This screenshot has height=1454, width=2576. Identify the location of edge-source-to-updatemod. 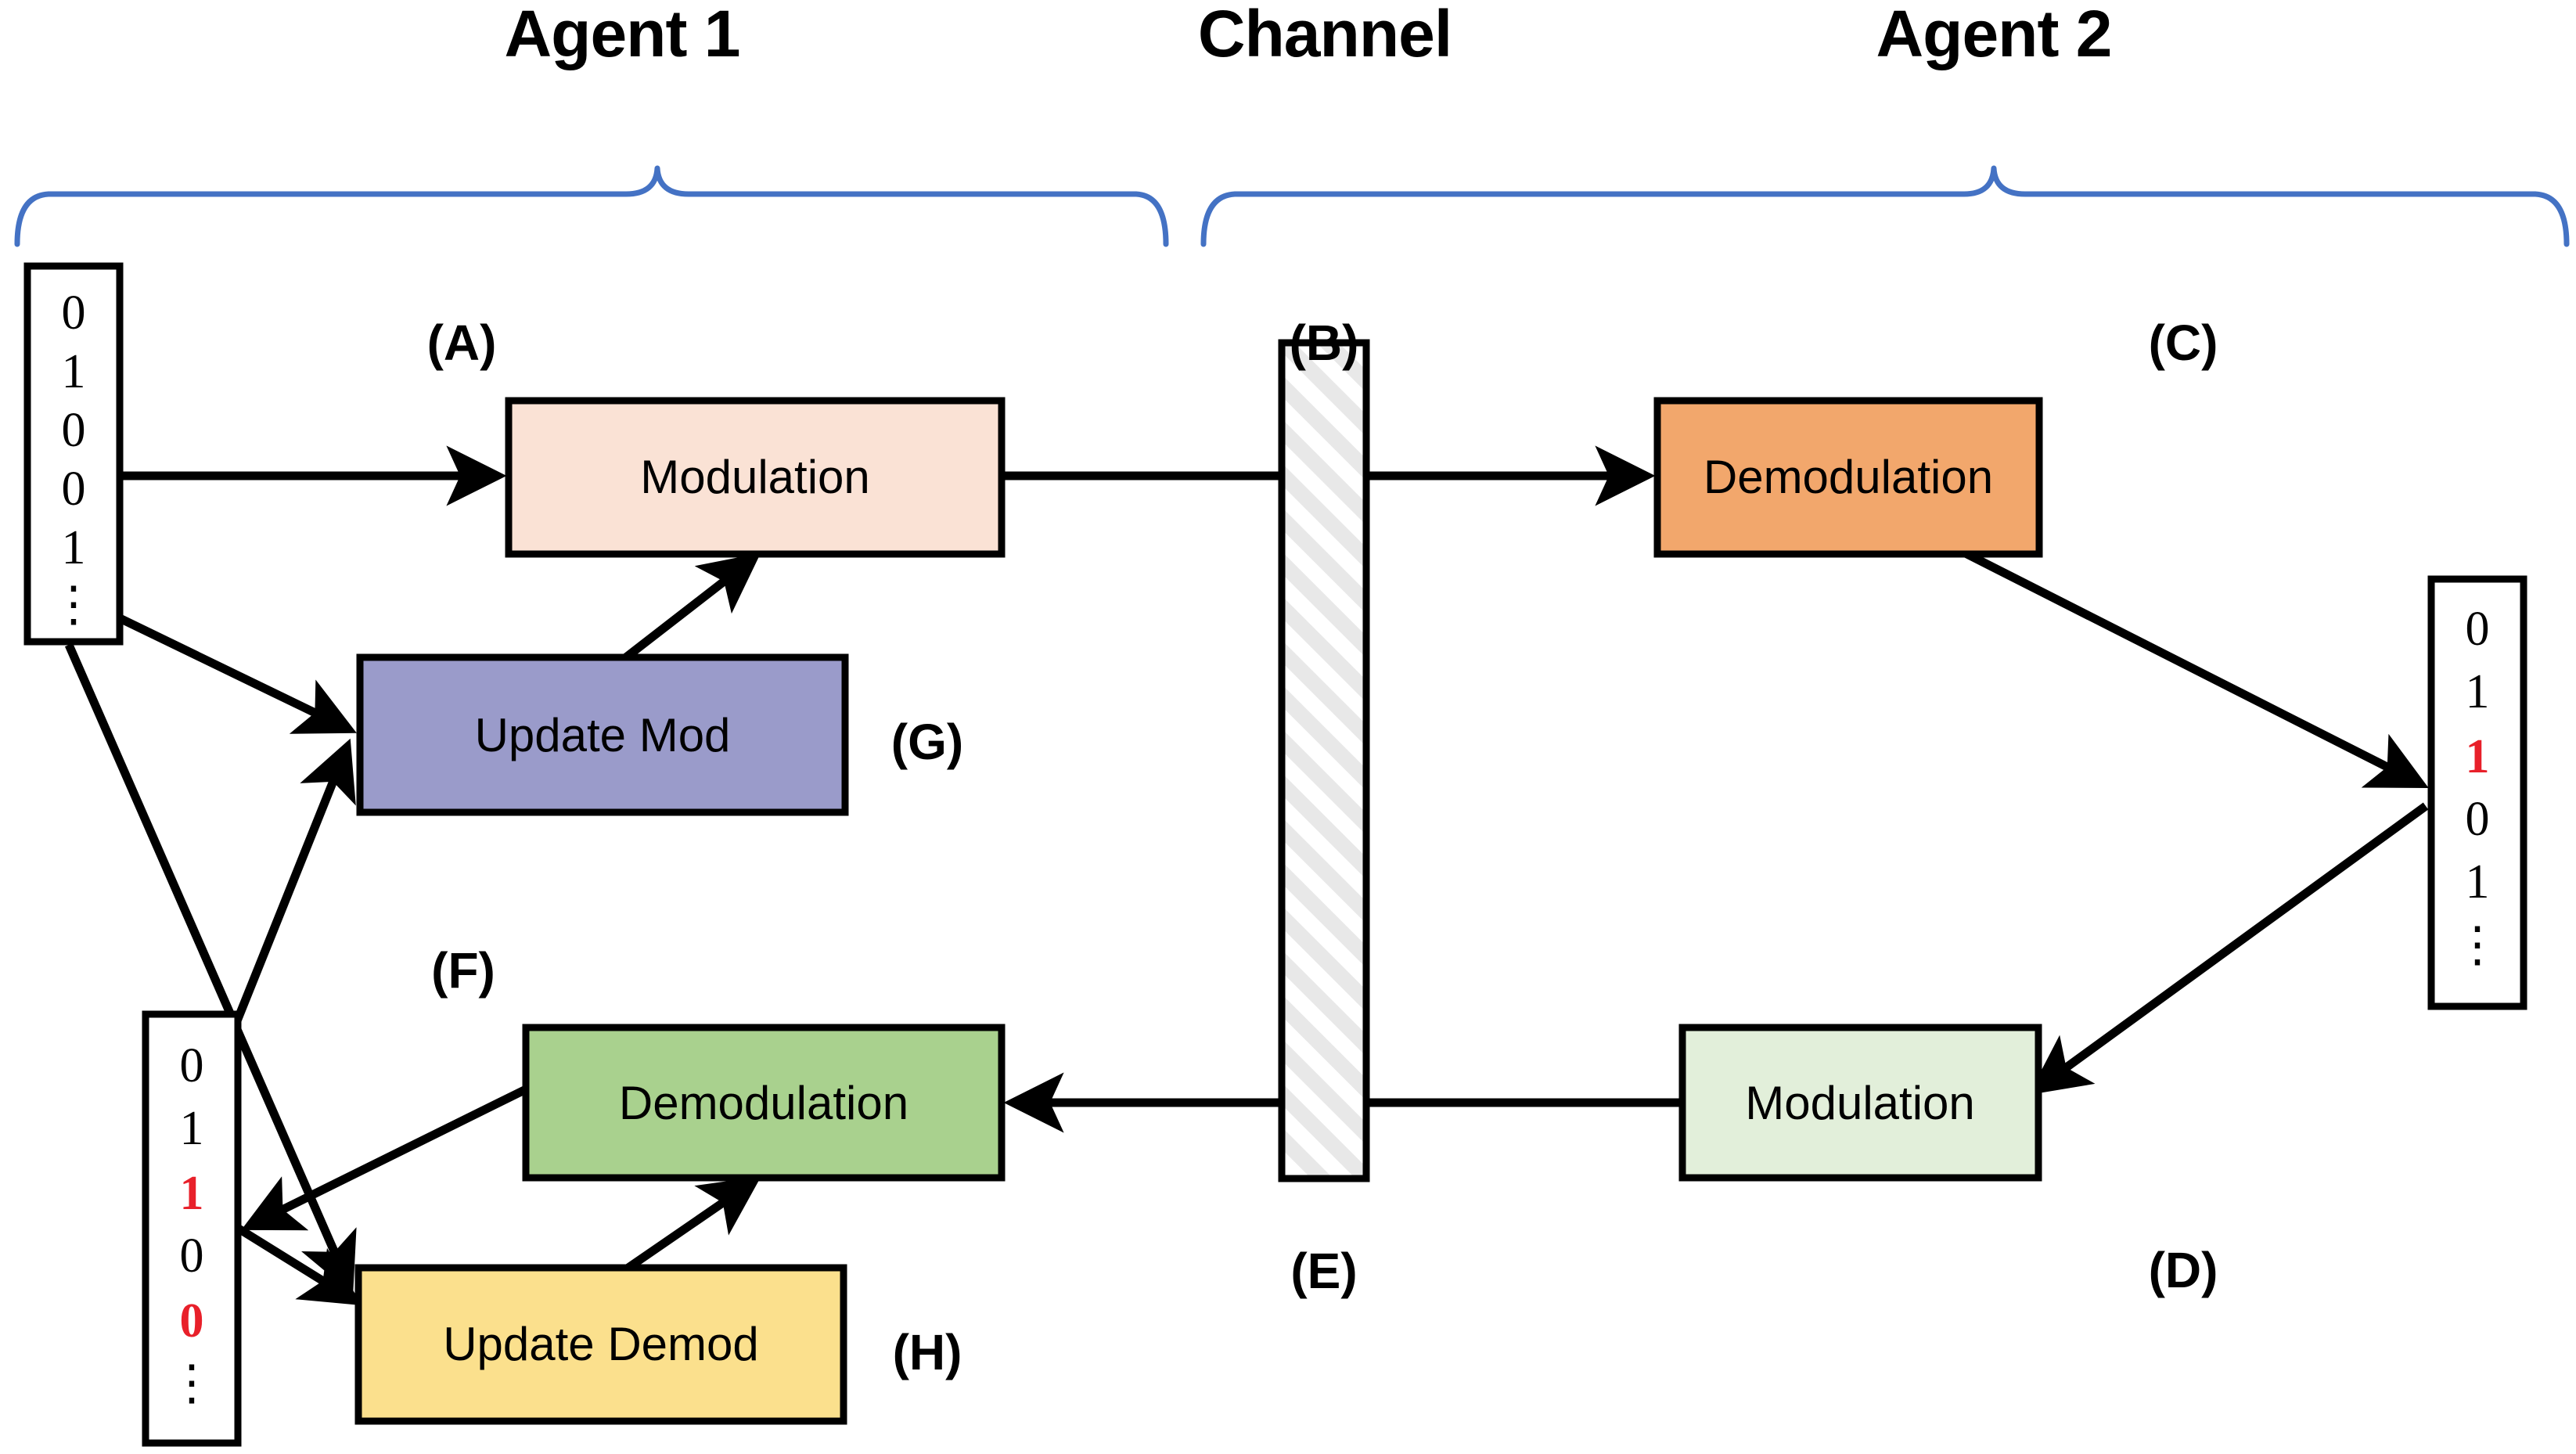
(237, 674).